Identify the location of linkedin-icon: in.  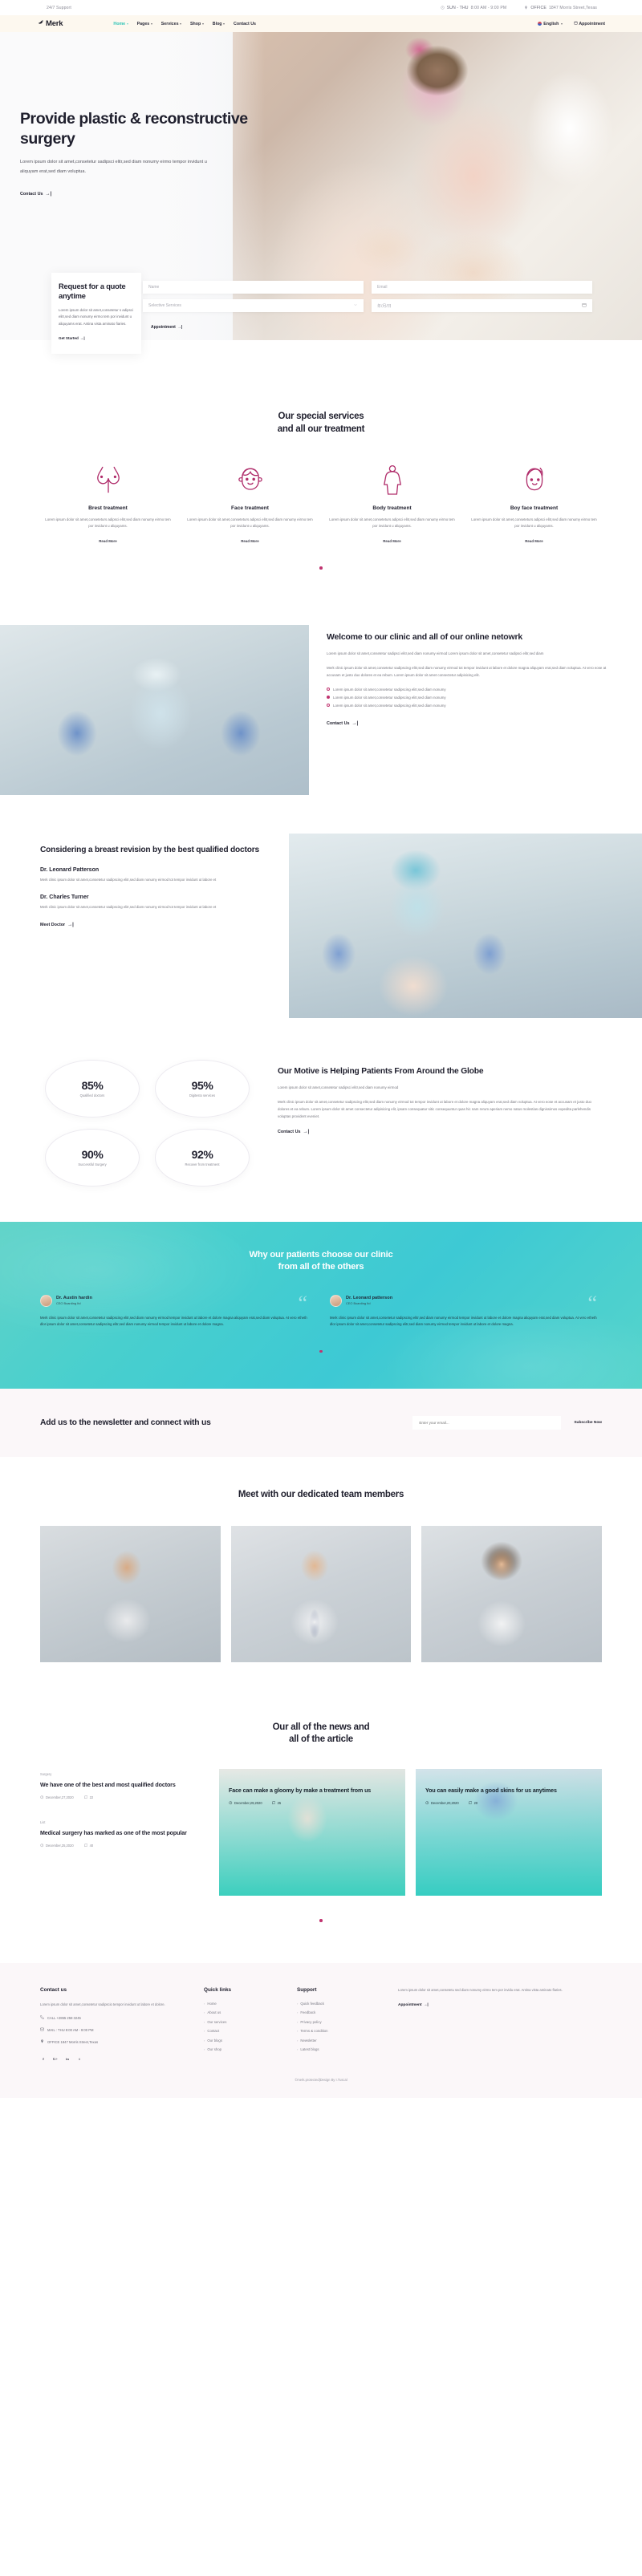
(67, 2058).